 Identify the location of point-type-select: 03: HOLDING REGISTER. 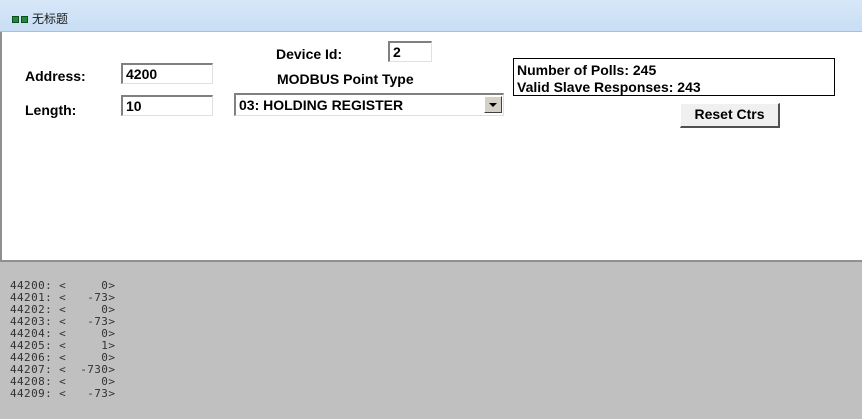
(369, 104).